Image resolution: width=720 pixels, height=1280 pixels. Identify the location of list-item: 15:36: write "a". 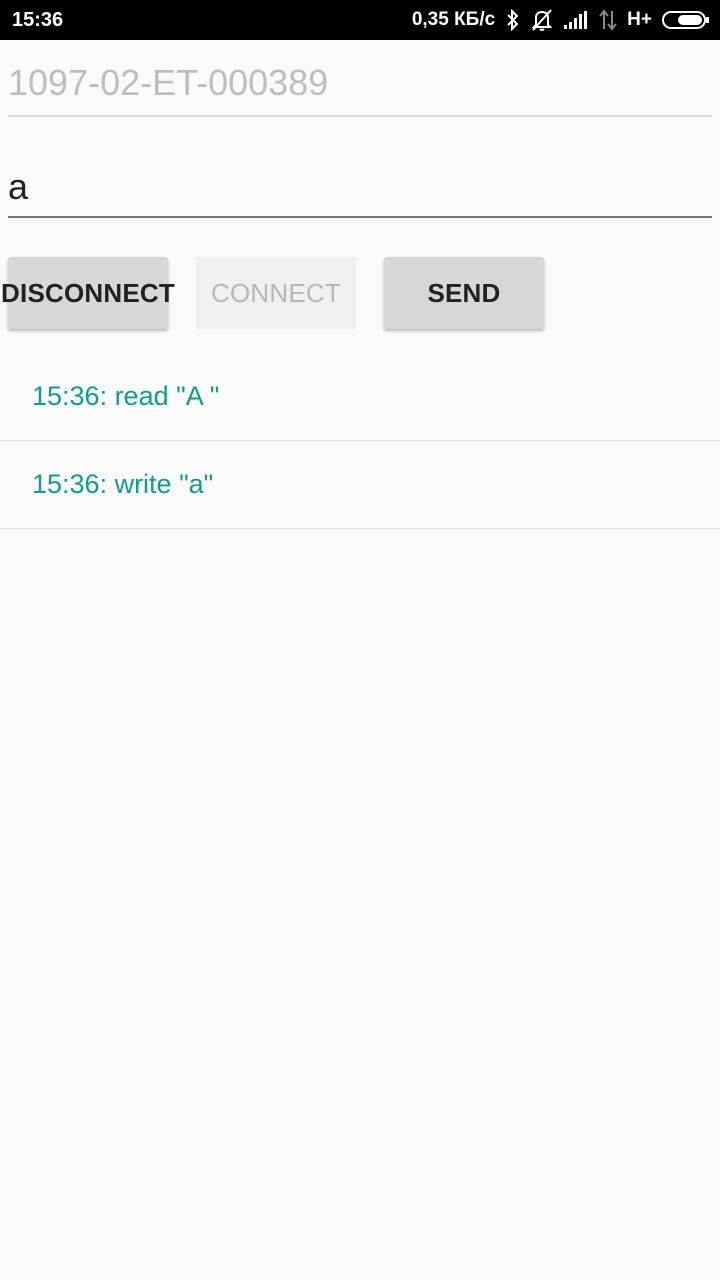
(360, 485).